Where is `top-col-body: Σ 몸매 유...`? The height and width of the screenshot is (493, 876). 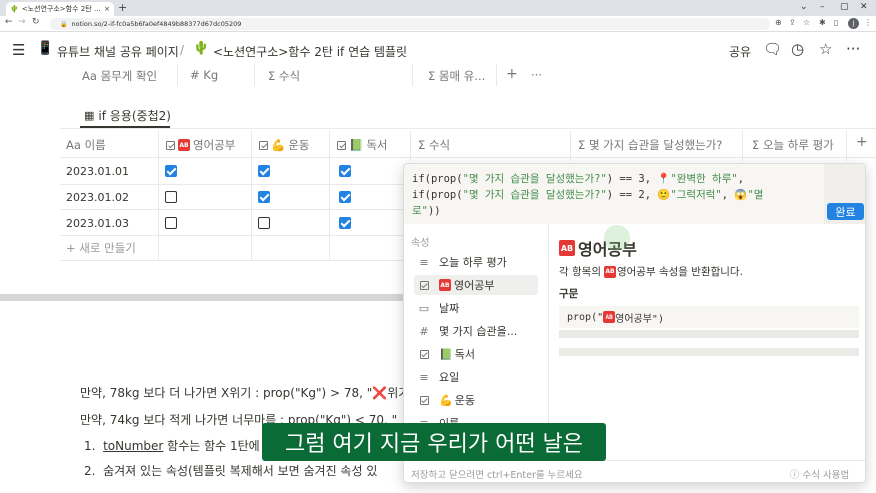
top-col-body: Σ 몸매 유... is located at coordinates (456, 76).